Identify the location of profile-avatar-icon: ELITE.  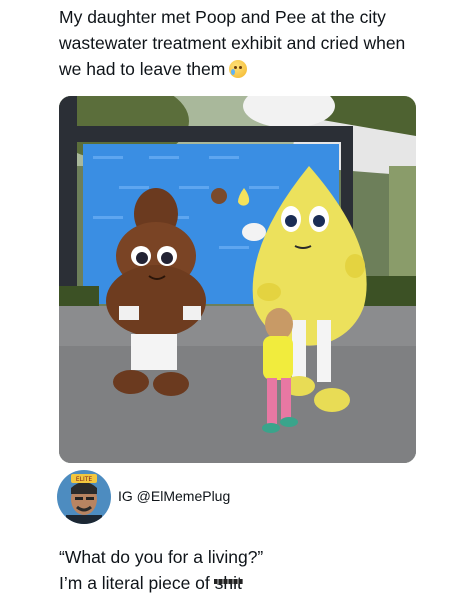
(84, 497).